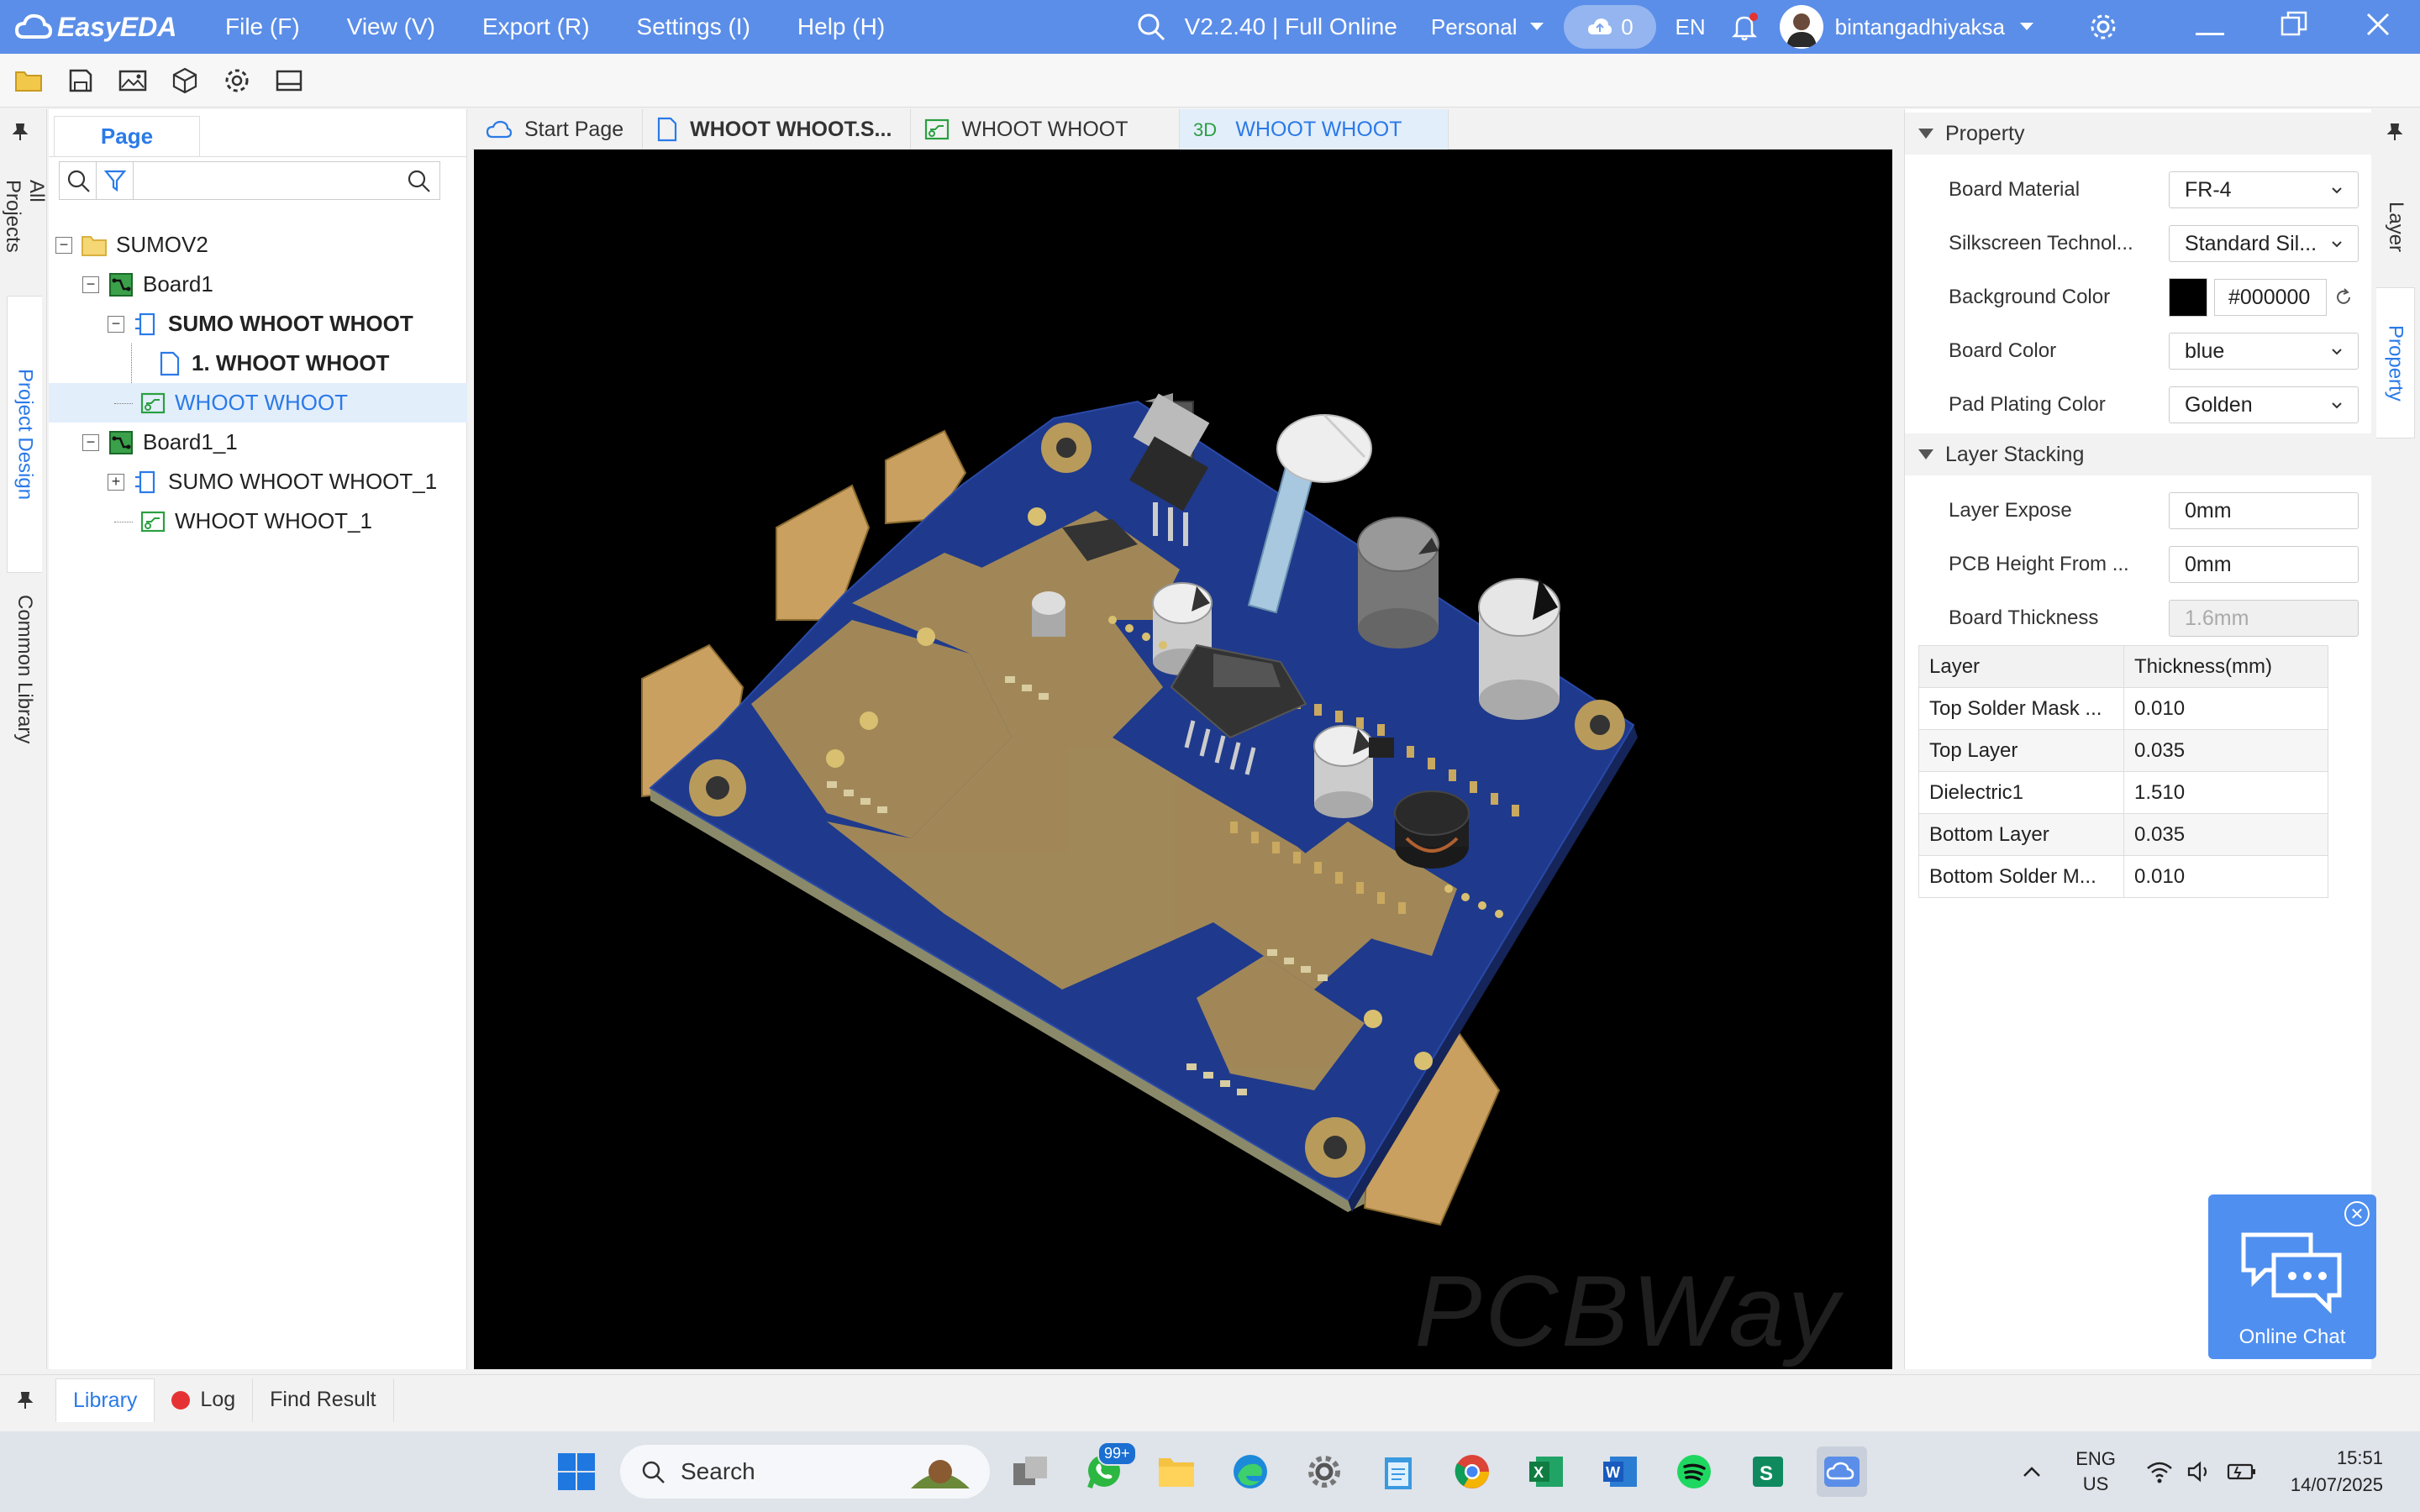 Image resolution: width=2420 pixels, height=1512 pixels. Describe the element at coordinates (258, 481) in the screenshot. I see `tree-item-sumo-whoot-whoot-1: + SUMO WHOOT WHOOT_1` at that location.